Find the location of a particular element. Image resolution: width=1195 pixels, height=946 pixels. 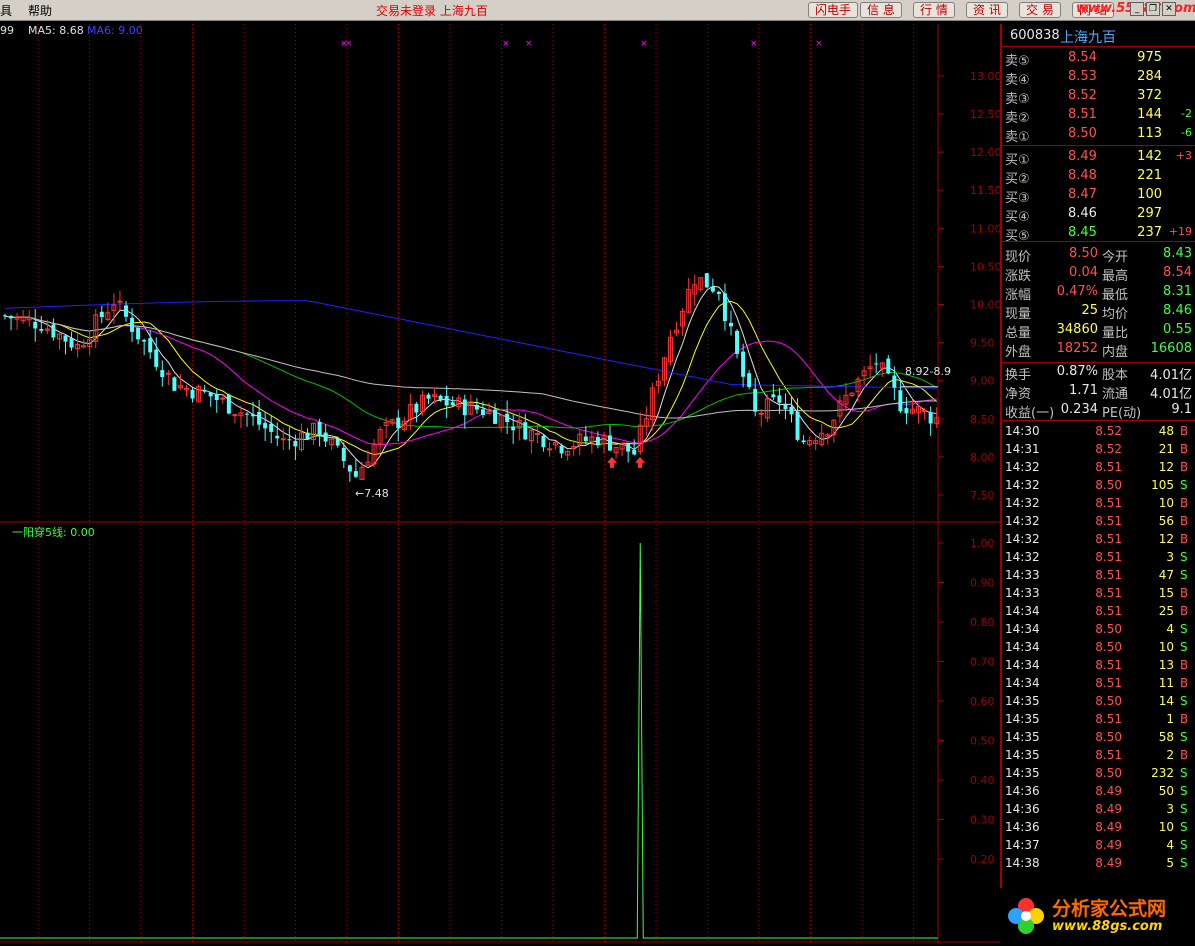

bid-price: 8.47 is located at coordinates (1082, 194).